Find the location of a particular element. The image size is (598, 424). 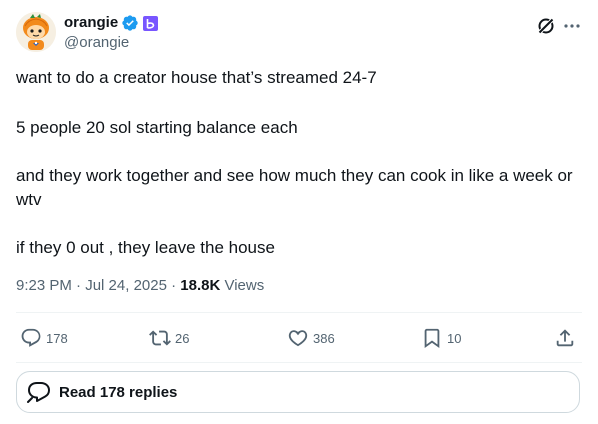

tweet-metadata: 9:23 PM · Jul 24, 2025 · 18.8K Views is located at coordinates (140, 286).